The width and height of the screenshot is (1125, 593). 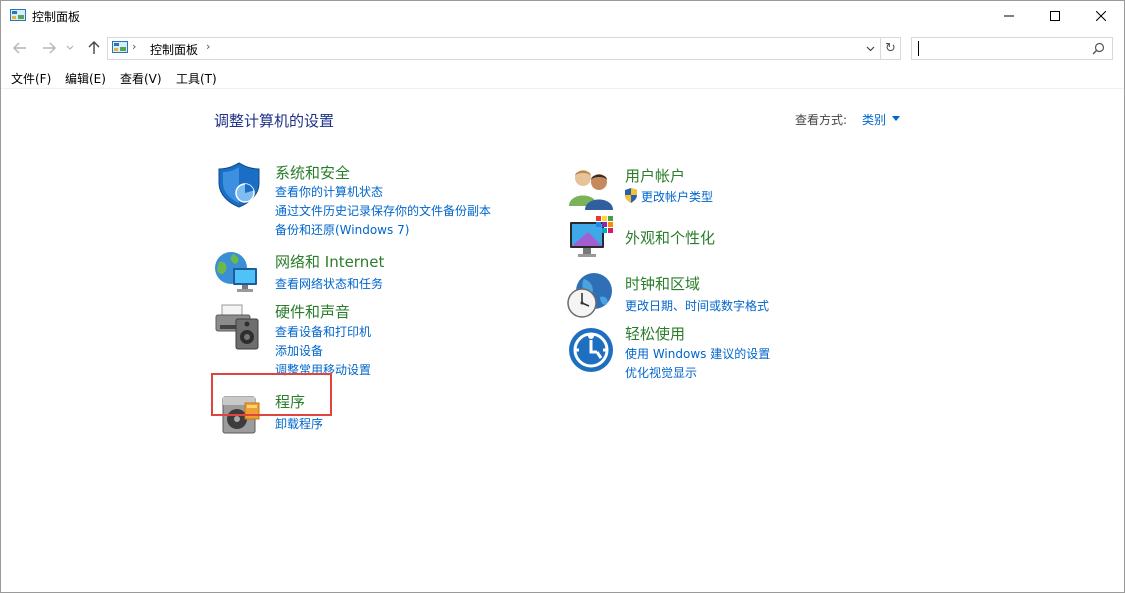 What do you see at coordinates (591, 350) in the screenshot?
I see `accessibility-icon` at bounding box center [591, 350].